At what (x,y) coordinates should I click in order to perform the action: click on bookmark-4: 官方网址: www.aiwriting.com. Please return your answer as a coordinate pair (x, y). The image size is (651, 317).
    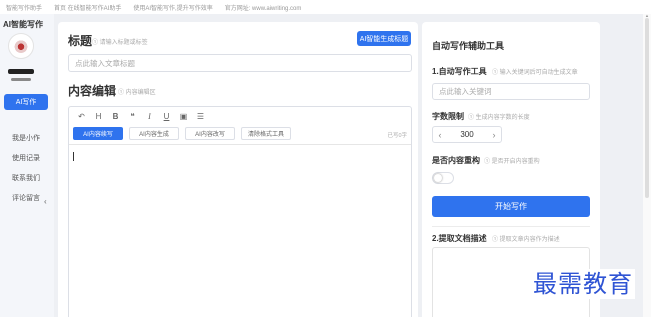
    Looking at the image, I should click on (263, 7).